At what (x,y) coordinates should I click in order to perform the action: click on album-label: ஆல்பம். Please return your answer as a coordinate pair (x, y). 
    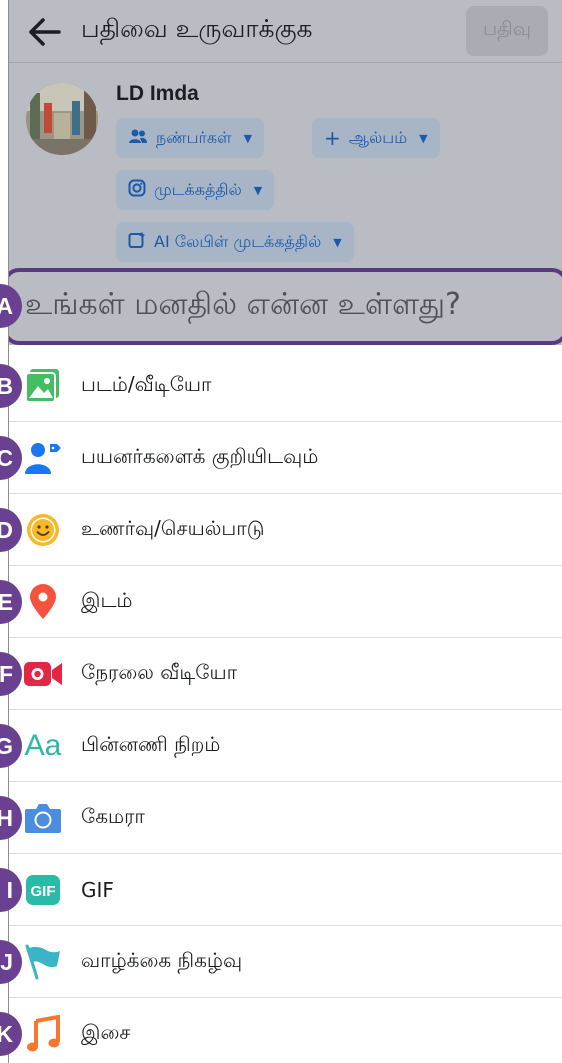
    Looking at the image, I should click on (378, 137).